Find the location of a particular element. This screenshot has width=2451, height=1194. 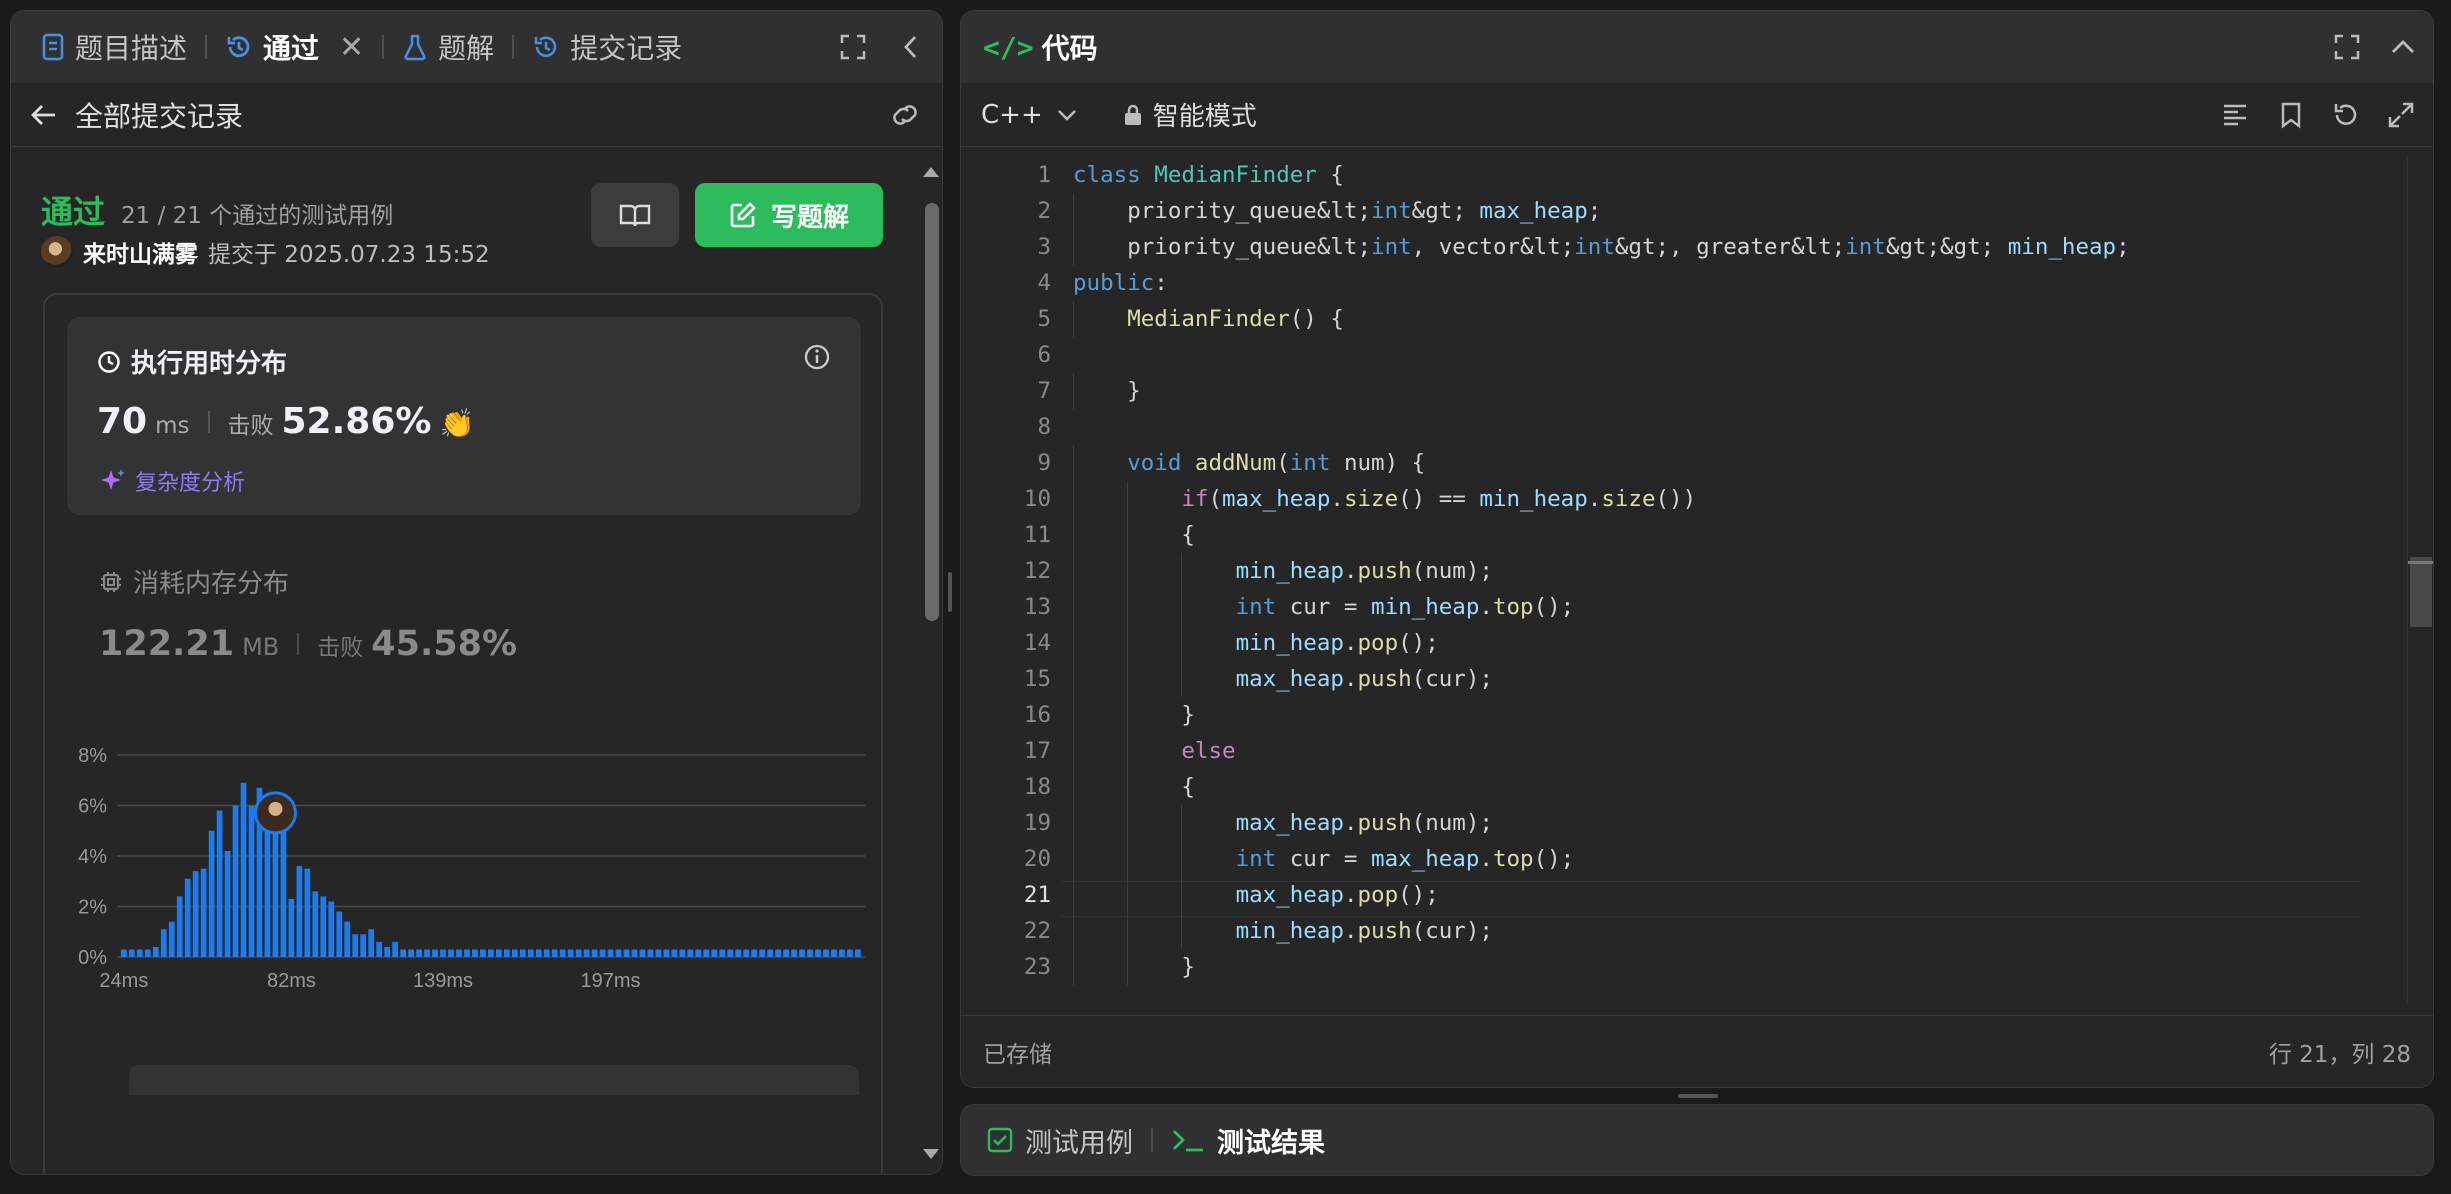

expand-icon is located at coordinates (2401, 115).